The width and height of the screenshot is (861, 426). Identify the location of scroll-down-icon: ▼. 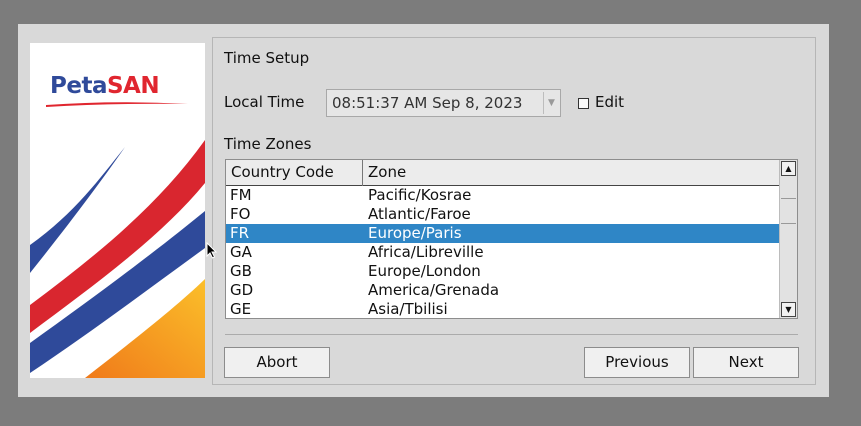
(788, 309).